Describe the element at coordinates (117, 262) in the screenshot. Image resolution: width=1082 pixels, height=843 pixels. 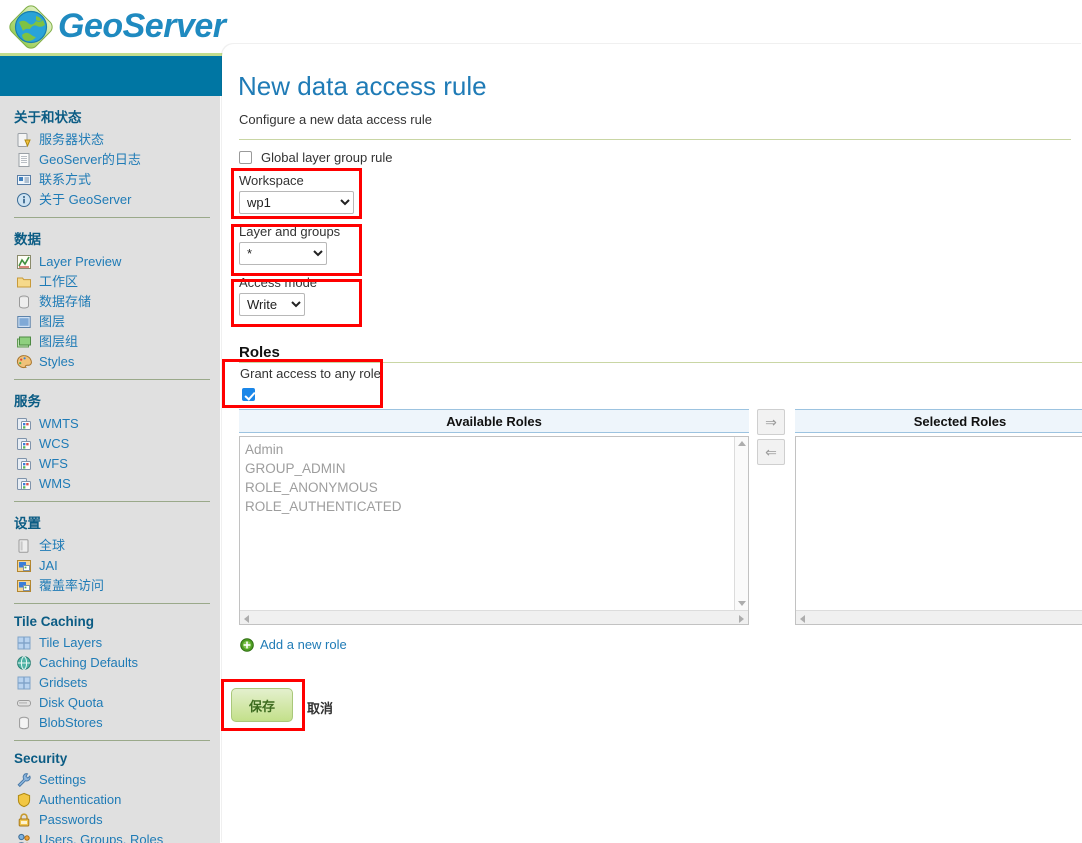
I see `sidebar-item-layer-preview: Layer Preview` at that location.